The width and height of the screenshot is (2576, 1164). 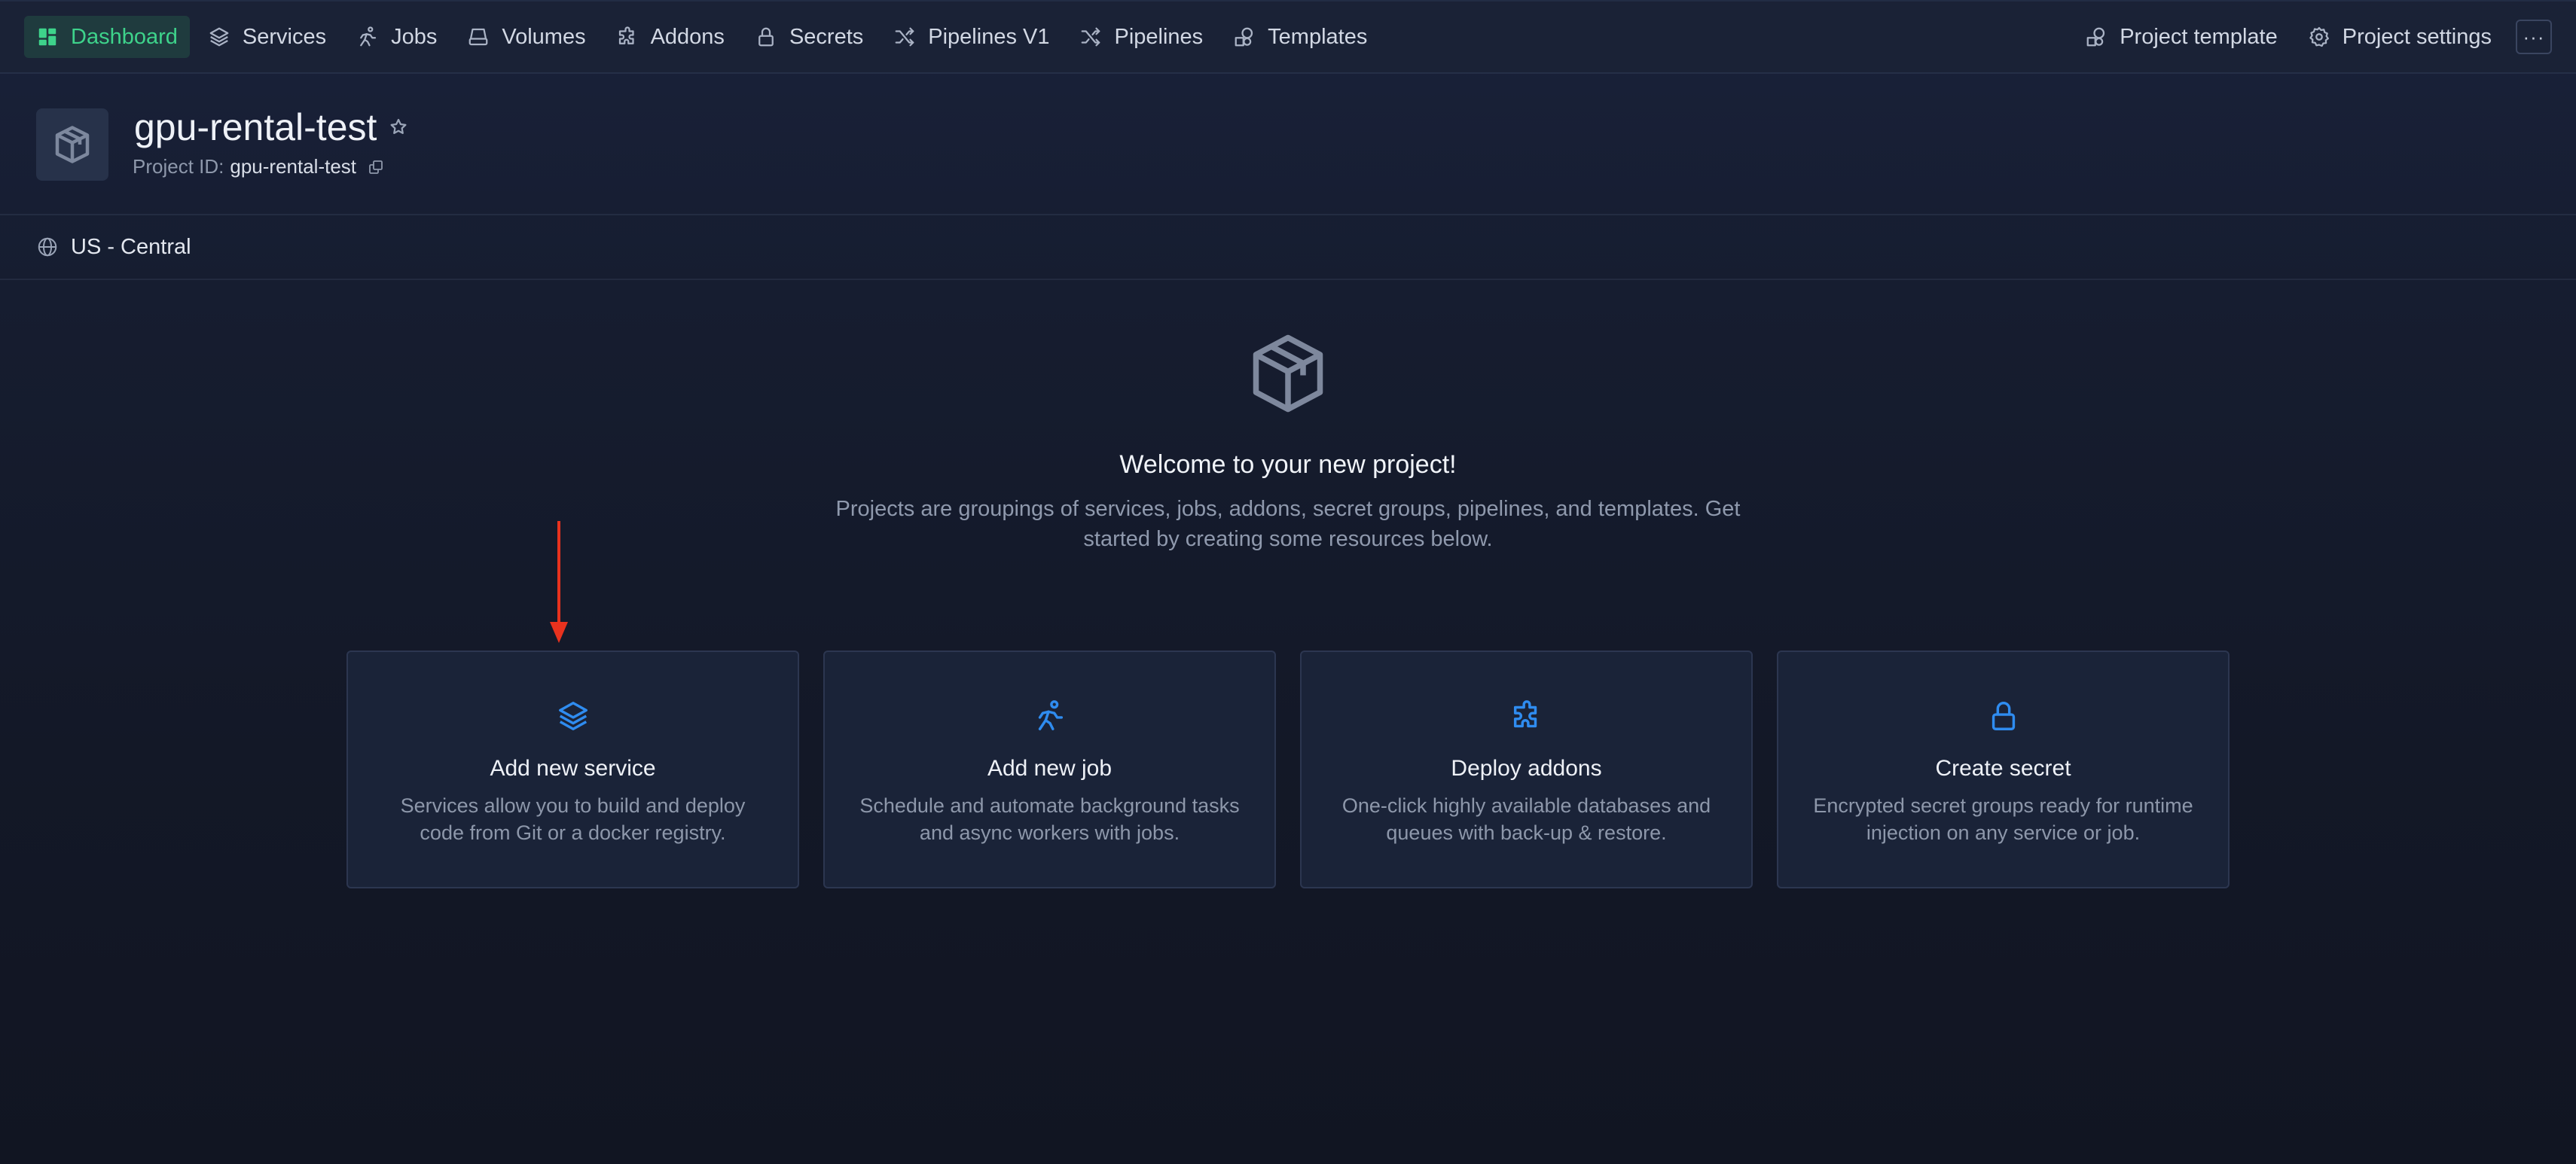 I want to click on card-title: Create secret, so click(x=2003, y=768).